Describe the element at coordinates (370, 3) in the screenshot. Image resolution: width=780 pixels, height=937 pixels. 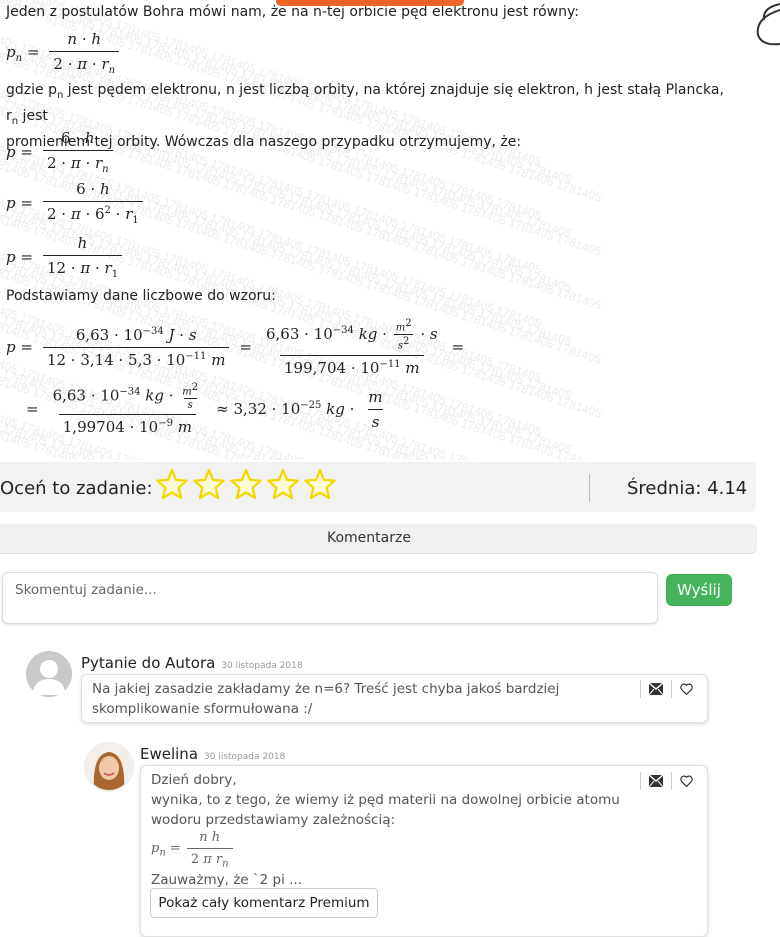
I see `top-orange-tab` at that location.